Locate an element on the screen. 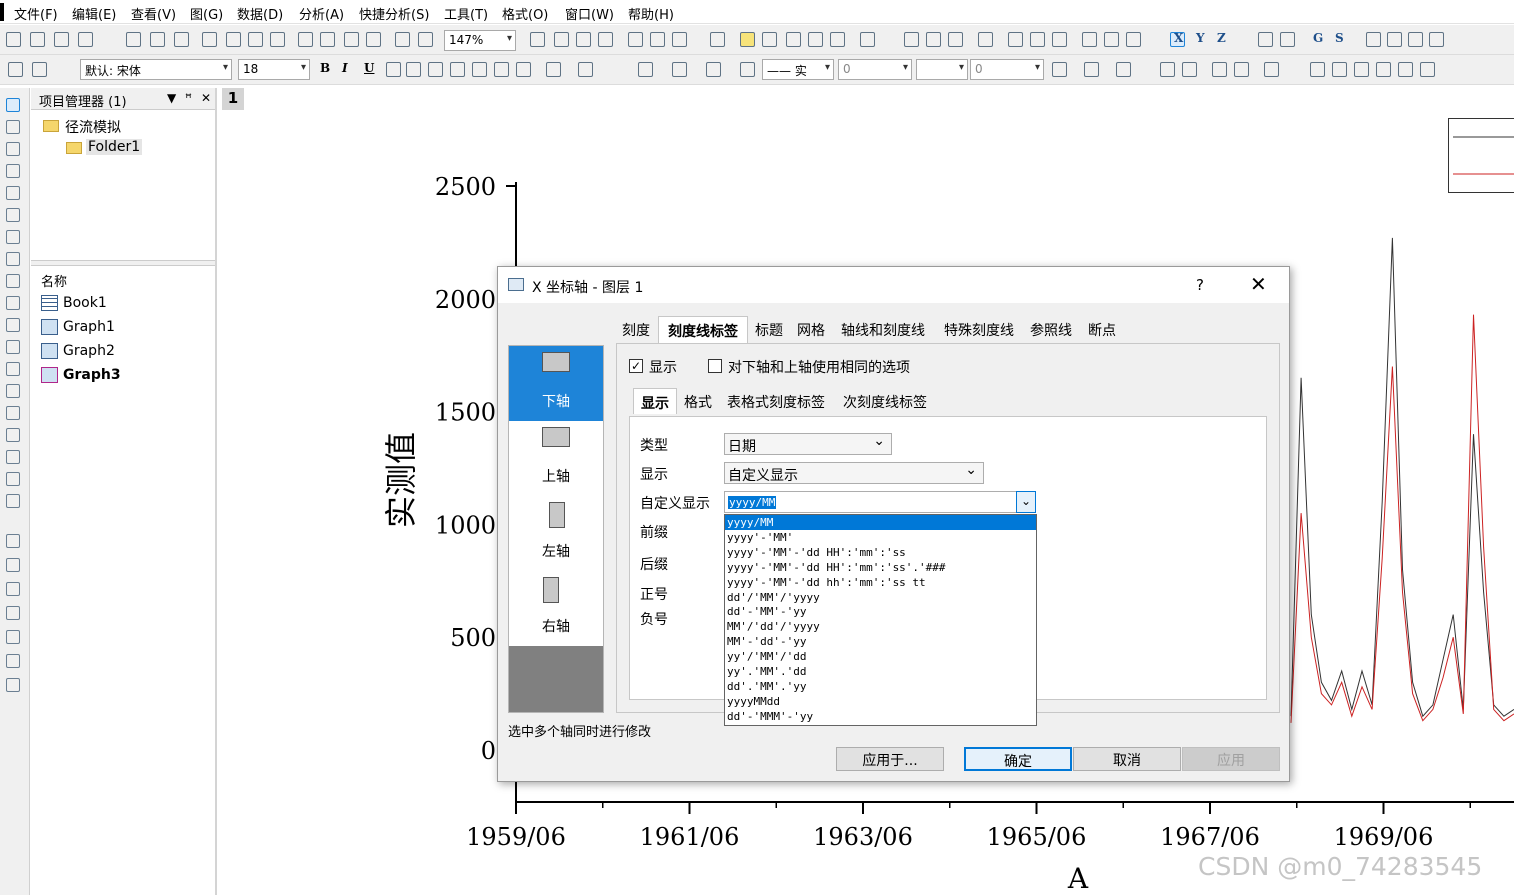 This screenshot has width=1514, height=895. y-tick-label: 500 is located at coordinates (473, 638).